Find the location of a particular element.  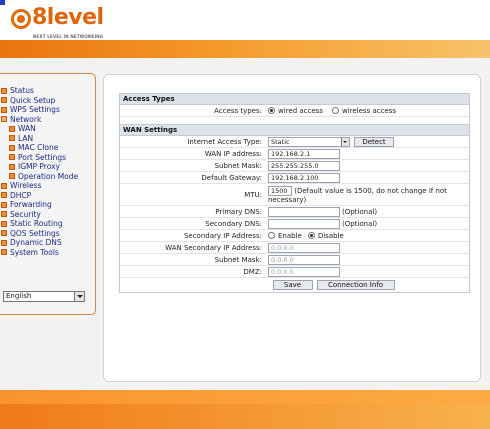

sidebar-item-label: Status is located at coordinates (22, 91).